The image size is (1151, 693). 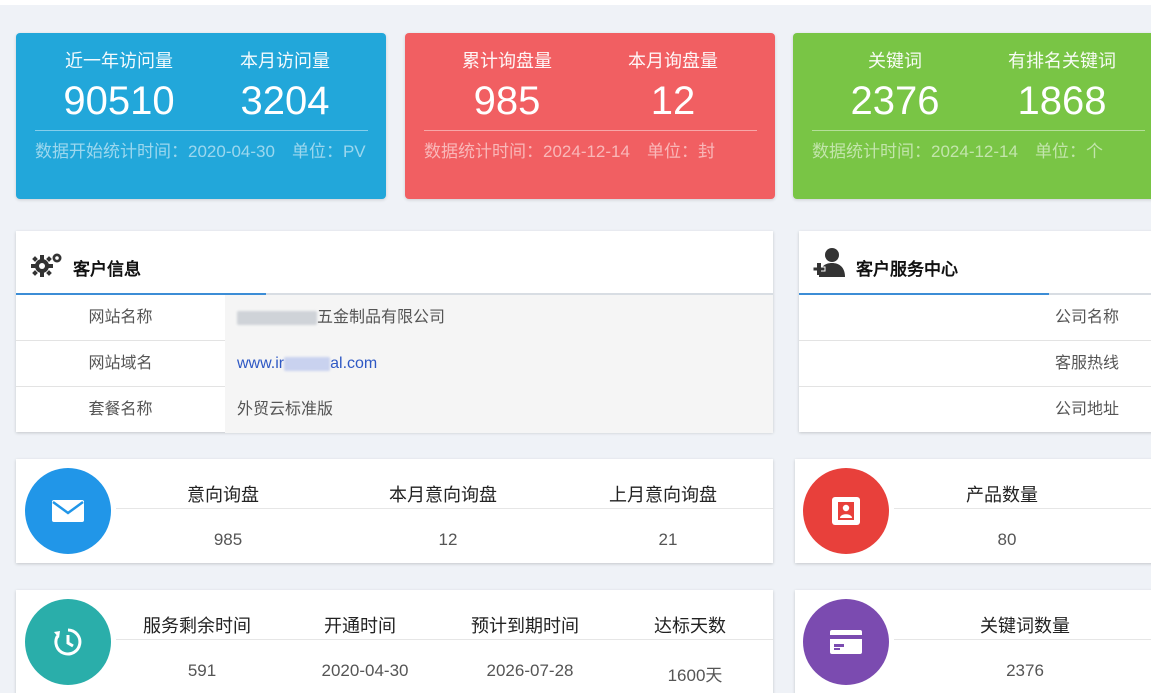 I want to click on package-name-value: 外贸云标准版, so click(x=499, y=410).